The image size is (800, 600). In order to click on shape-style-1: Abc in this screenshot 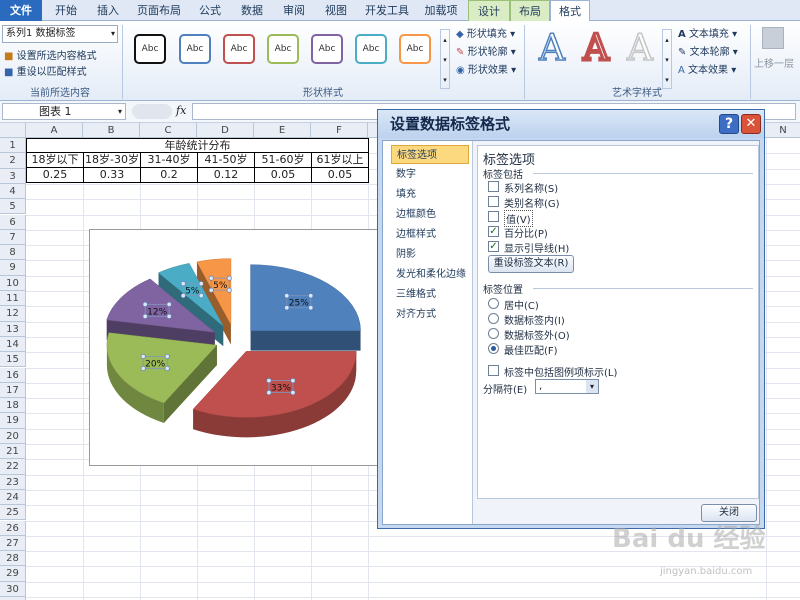, I will do `click(150, 49)`.